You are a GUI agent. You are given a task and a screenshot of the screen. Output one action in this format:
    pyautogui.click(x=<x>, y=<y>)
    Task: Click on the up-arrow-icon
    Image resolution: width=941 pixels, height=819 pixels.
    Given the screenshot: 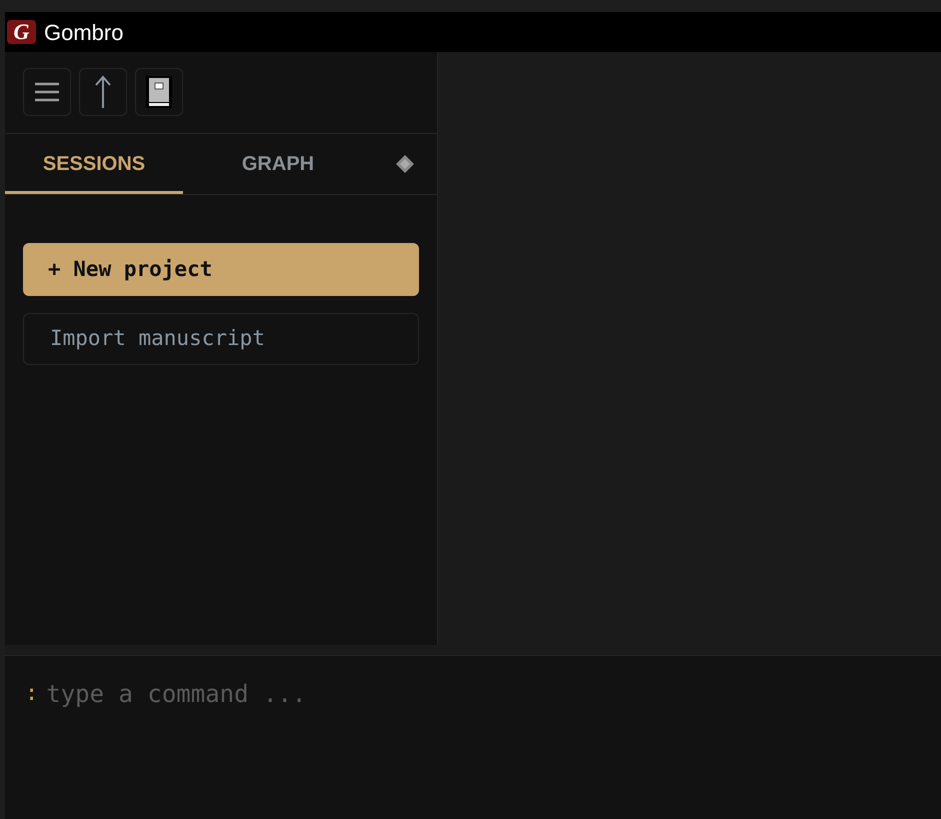 What is the action you would take?
    pyautogui.click(x=103, y=92)
    